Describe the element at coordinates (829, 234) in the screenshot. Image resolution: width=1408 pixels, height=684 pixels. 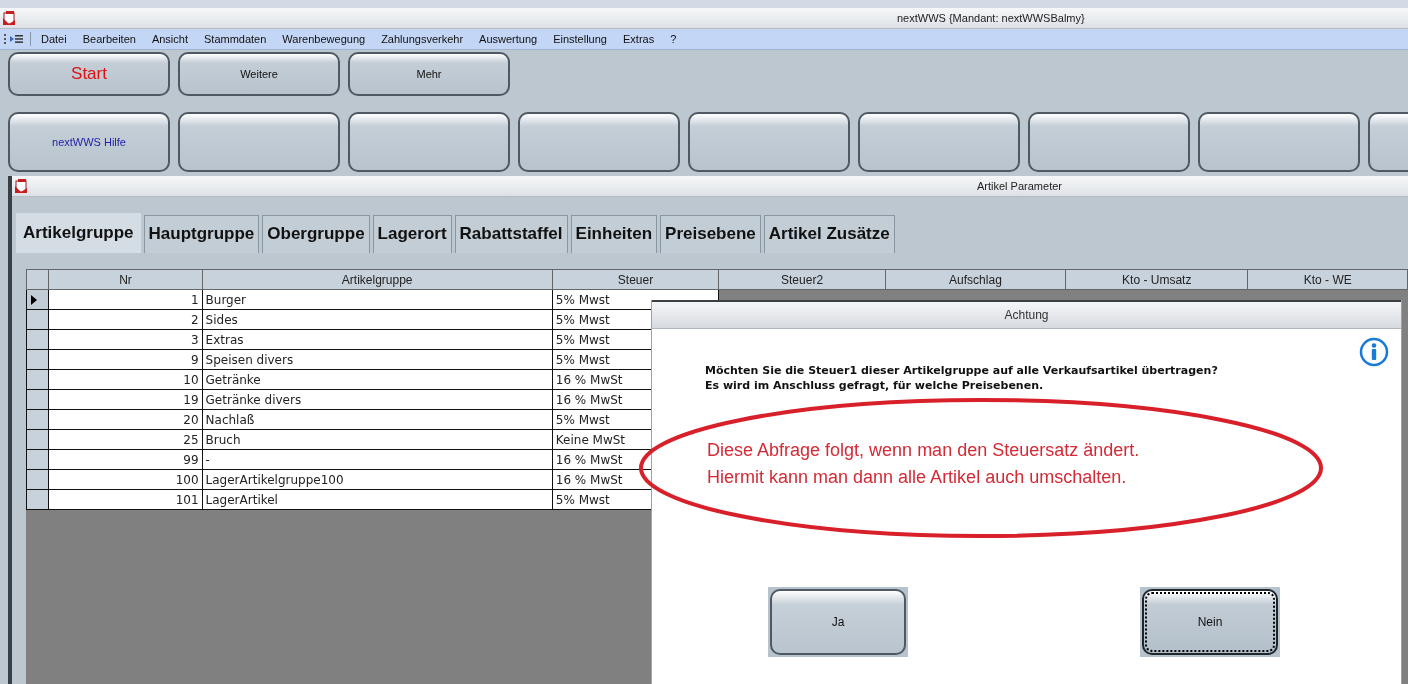
I see `tab: Artikel Zusätze` at that location.